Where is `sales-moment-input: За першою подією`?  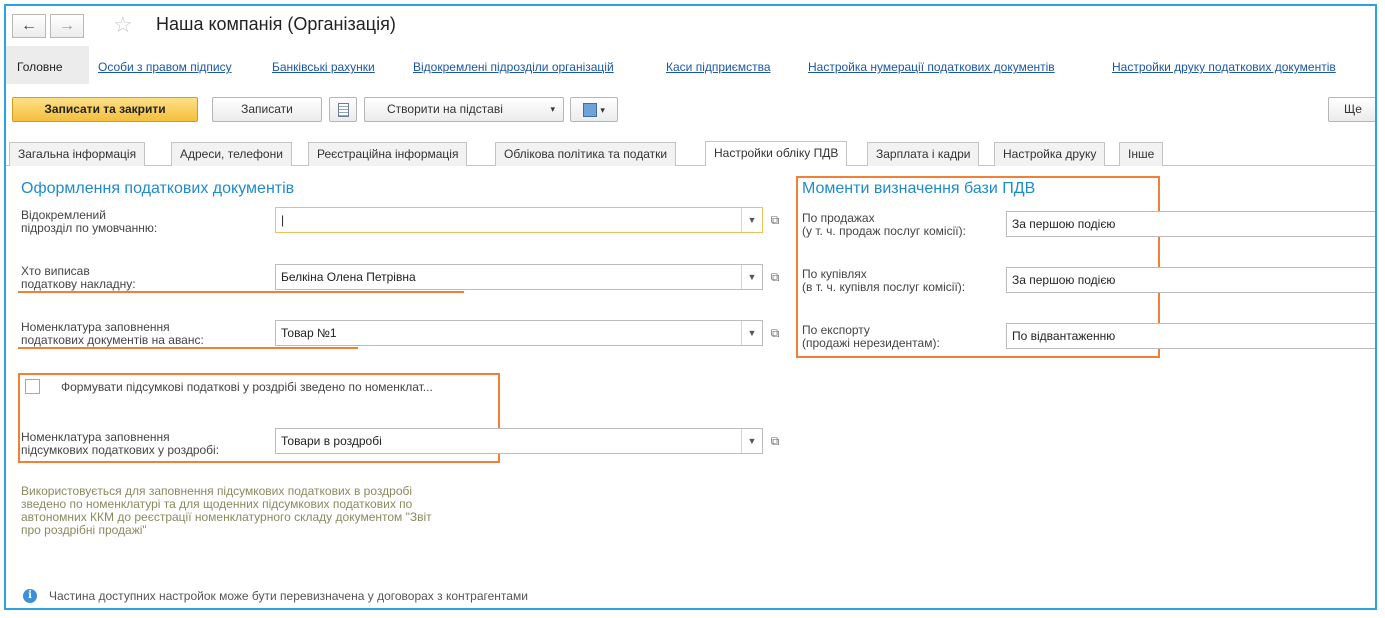 sales-moment-input: За першою подією is located at coordinates (1190, 224).